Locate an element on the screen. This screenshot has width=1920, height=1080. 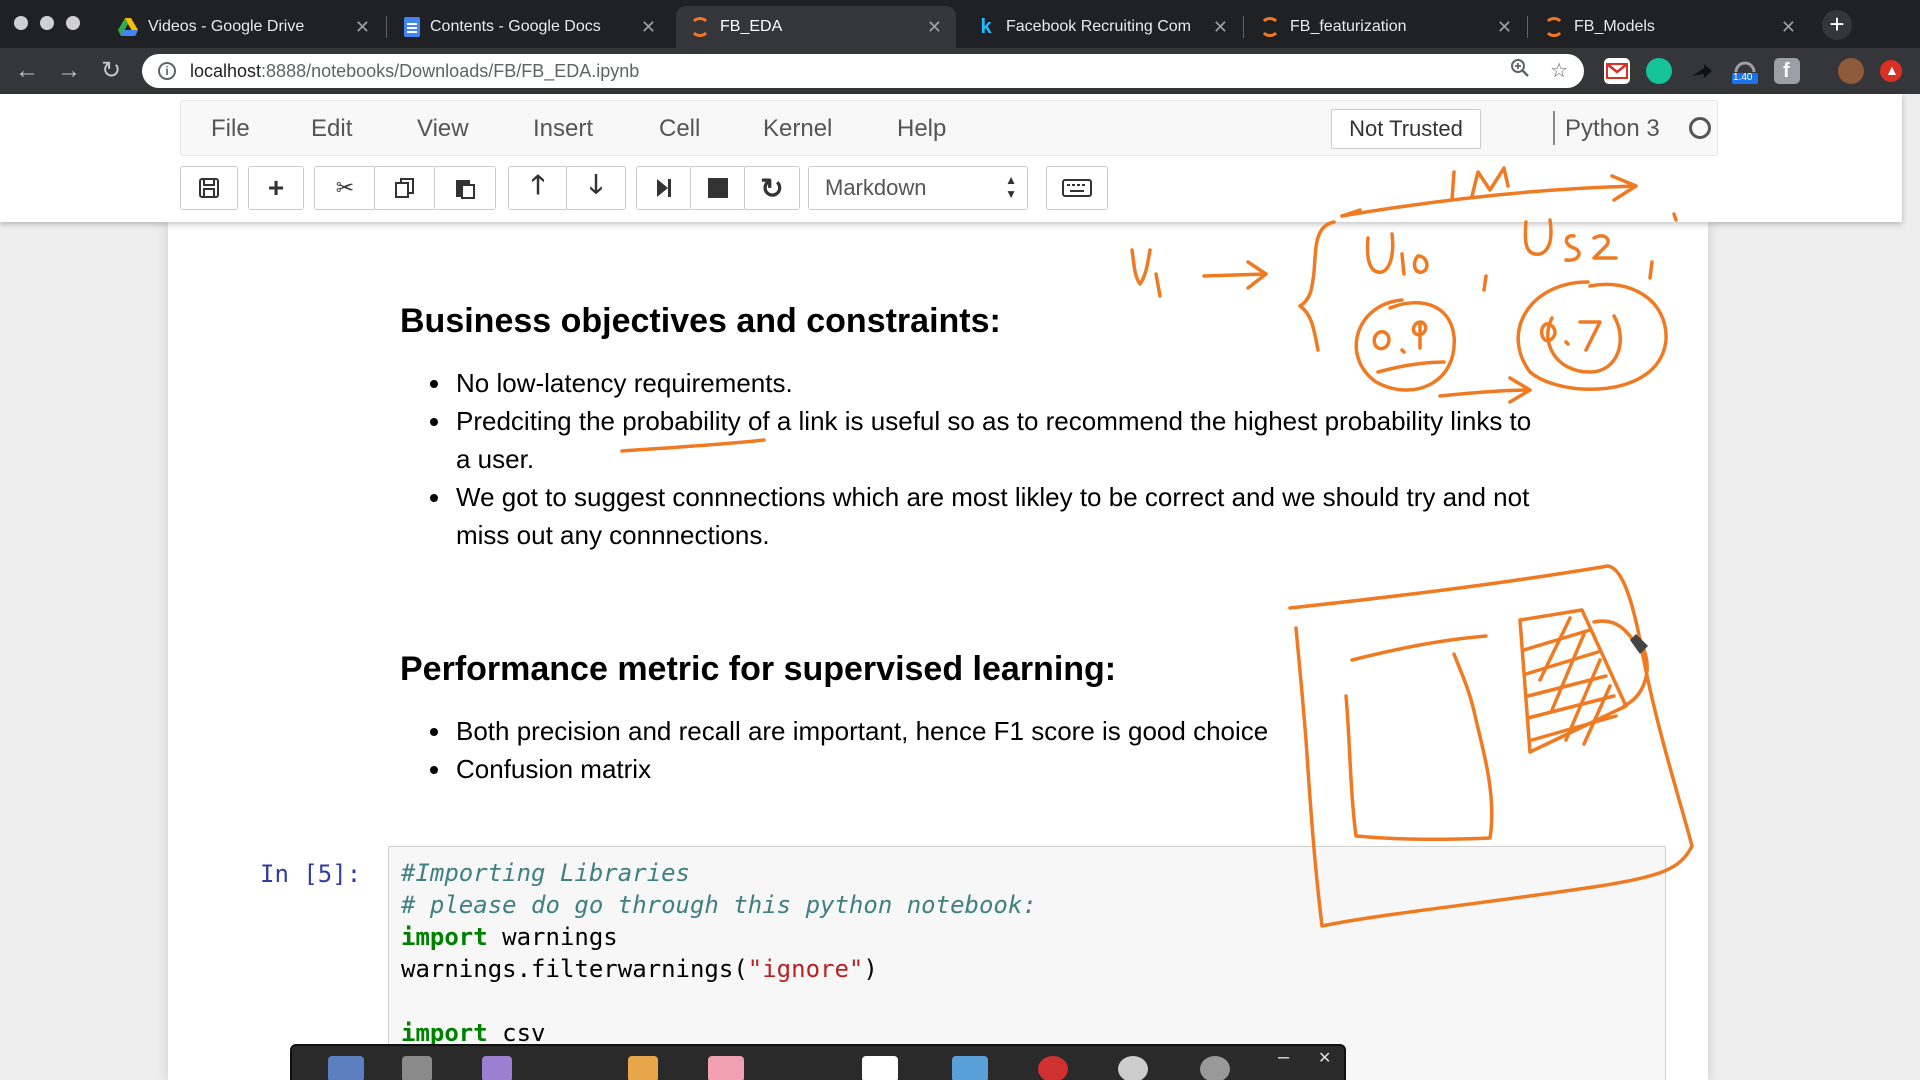
menu-file: File is located at coordinates (230, 129).